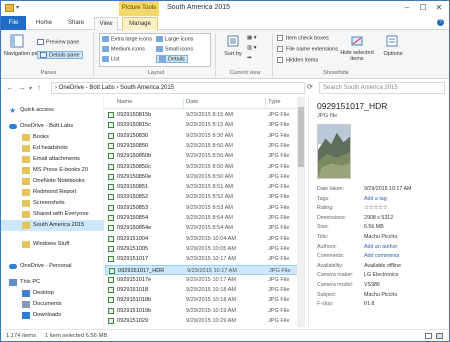 This screenshot has height=342, width=450. Describe the element at coordinates (407, 8) in the screenshot. I see `minimize-icon: –` at that location.